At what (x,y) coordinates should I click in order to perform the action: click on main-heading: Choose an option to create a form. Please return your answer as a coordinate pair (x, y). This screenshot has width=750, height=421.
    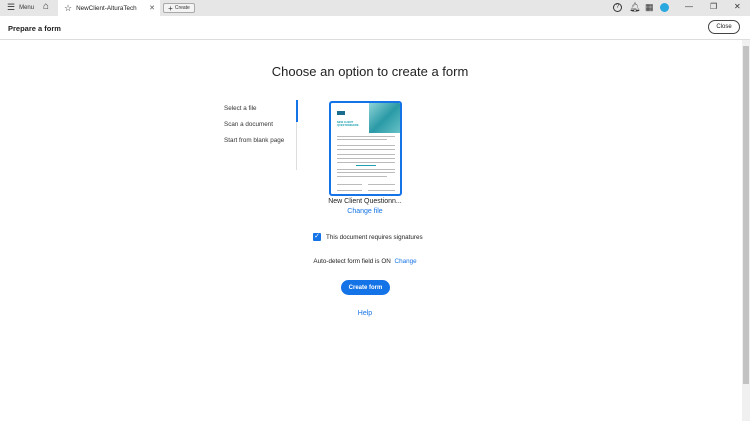
    Looking at the image, I should click on (370, 71).